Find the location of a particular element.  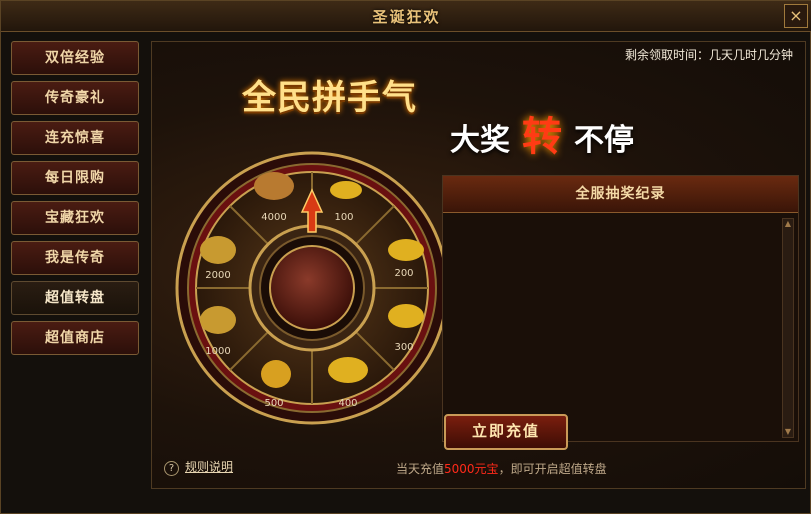

sidebar-item-legend-gift: 传奇豪礼 is located at coordinates (75, 98).